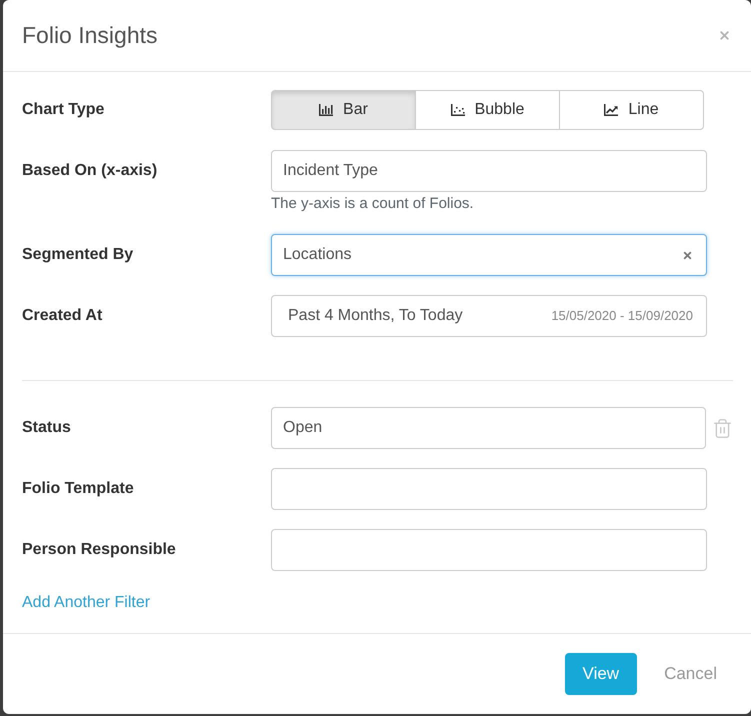  Describe the element at coordinates (631, 110) in the screenshot. I see `chart-type-tab: Line` at that location.